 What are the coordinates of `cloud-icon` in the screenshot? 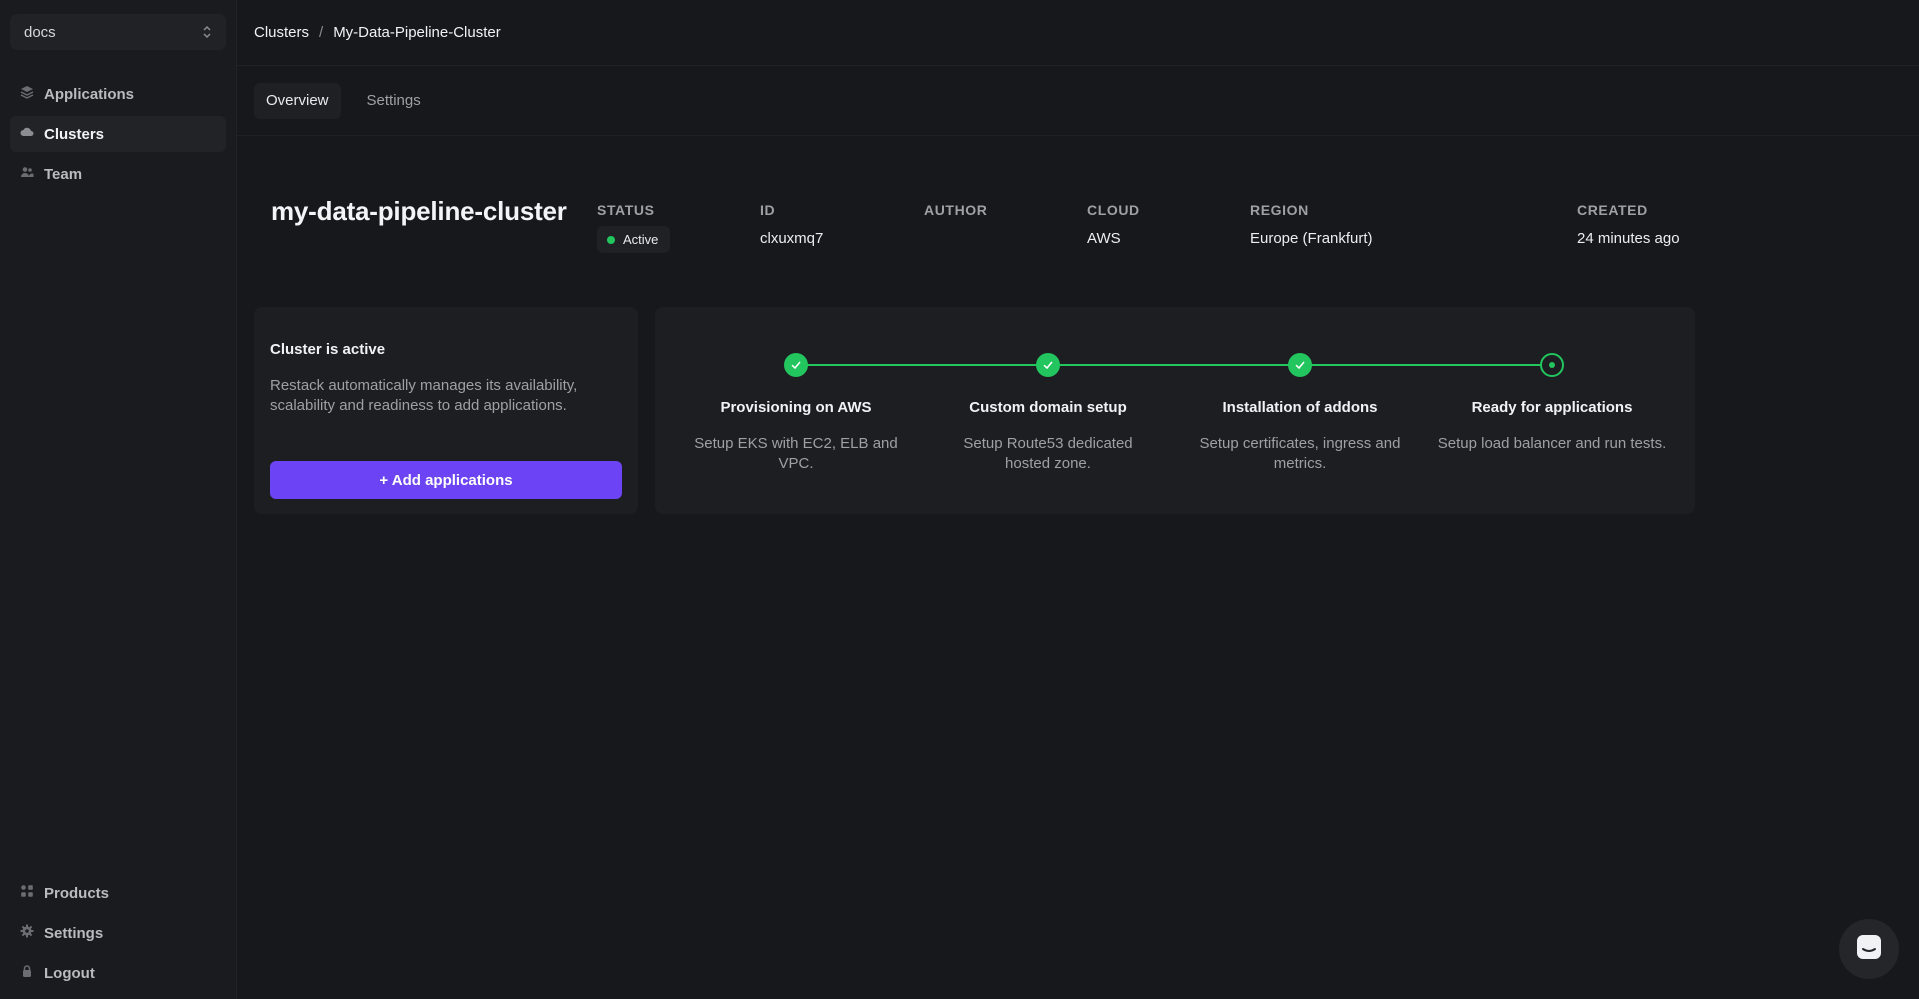 It's located at (27, 134).